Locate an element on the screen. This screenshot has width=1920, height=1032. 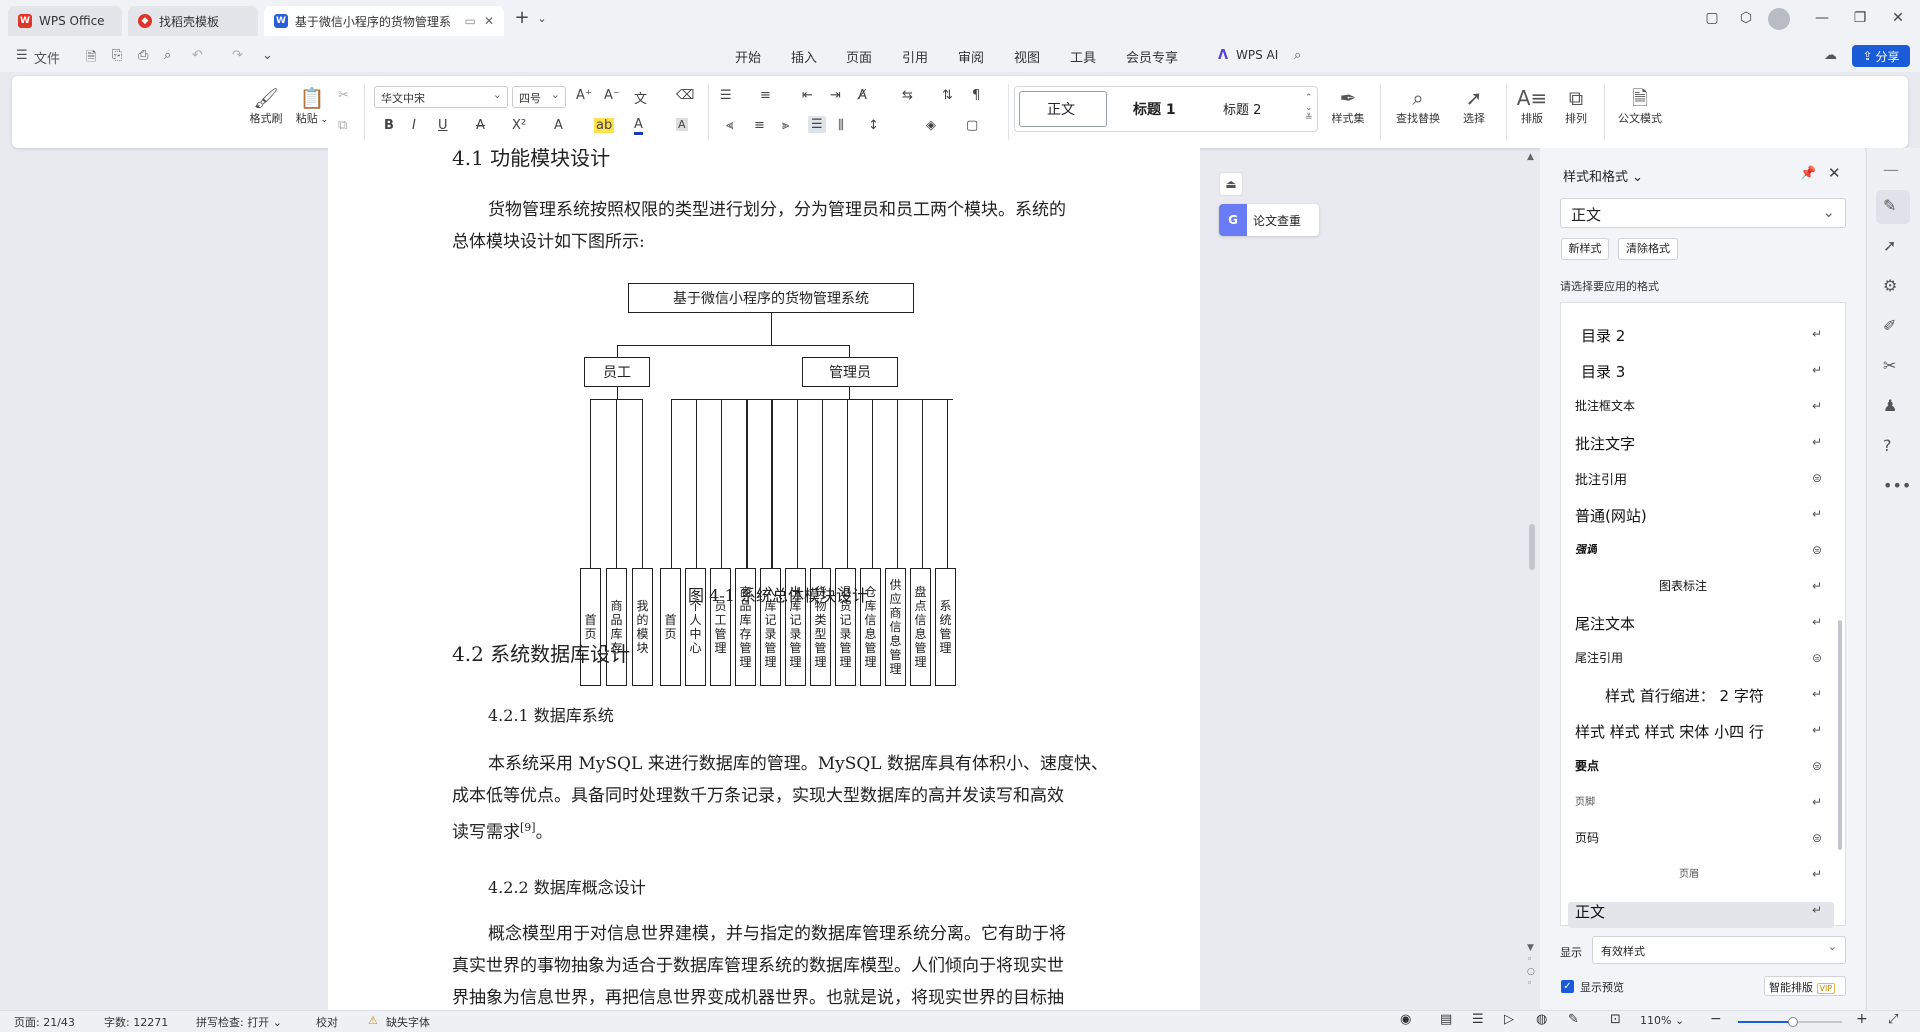
align-right-icon: ⫸ is located at coordinates (785, 125).